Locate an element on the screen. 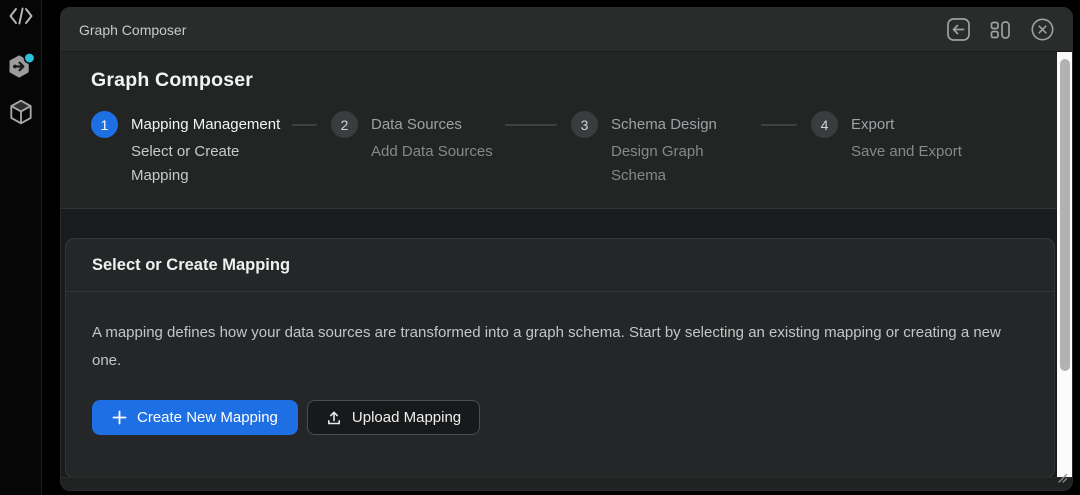 Image resolution: width=1080 pixels, height=495 pixels. window-titlebar: Graph Composer is located at coordinates (566, 30).